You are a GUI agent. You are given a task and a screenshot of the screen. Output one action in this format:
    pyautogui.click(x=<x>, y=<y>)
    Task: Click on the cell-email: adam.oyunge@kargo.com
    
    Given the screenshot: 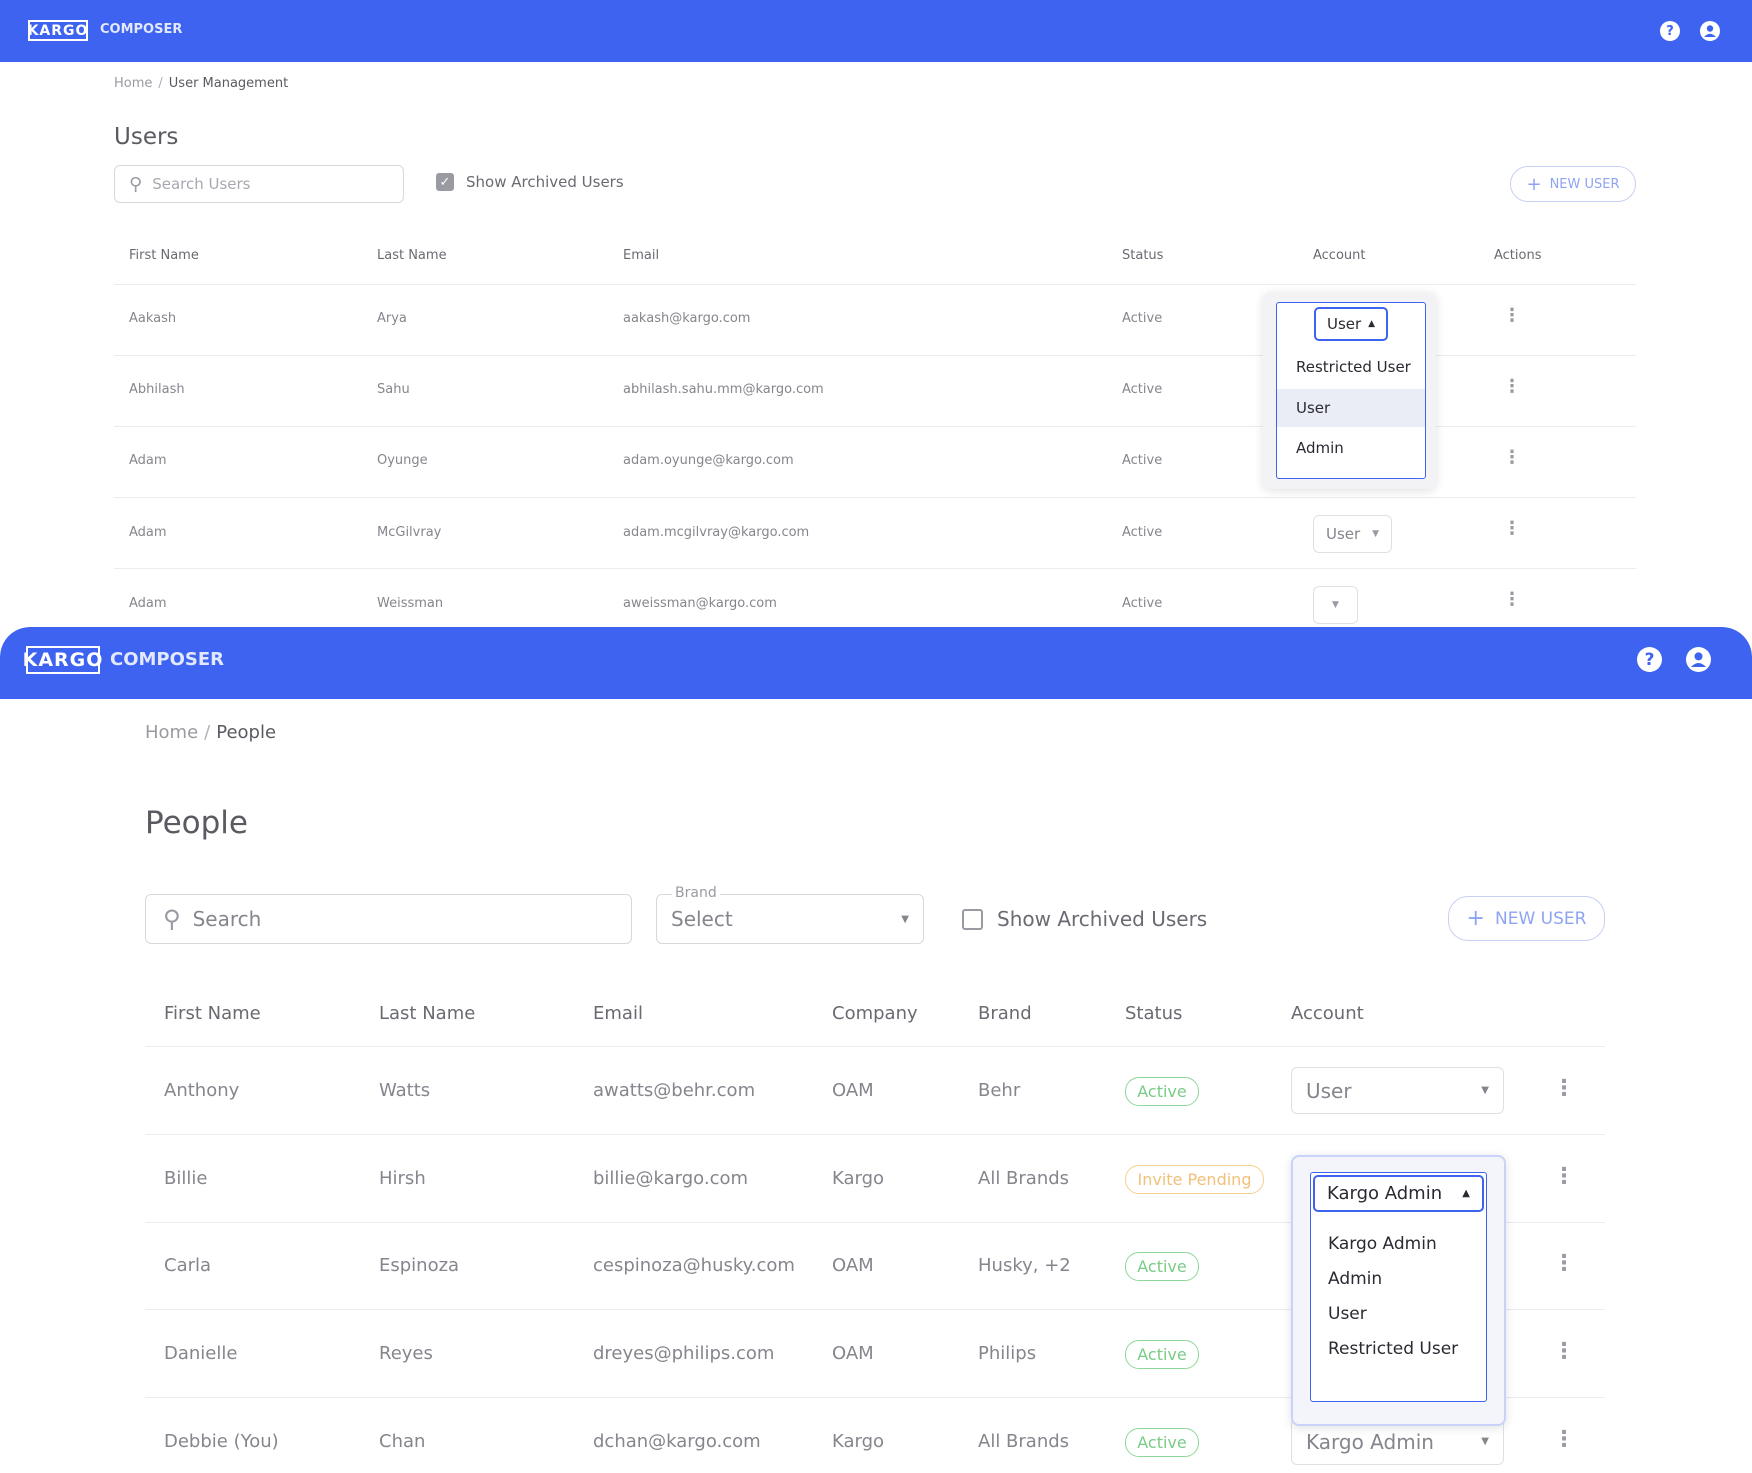 What is the action you would take?
    pyautogui.click(x=708, y=460)
    